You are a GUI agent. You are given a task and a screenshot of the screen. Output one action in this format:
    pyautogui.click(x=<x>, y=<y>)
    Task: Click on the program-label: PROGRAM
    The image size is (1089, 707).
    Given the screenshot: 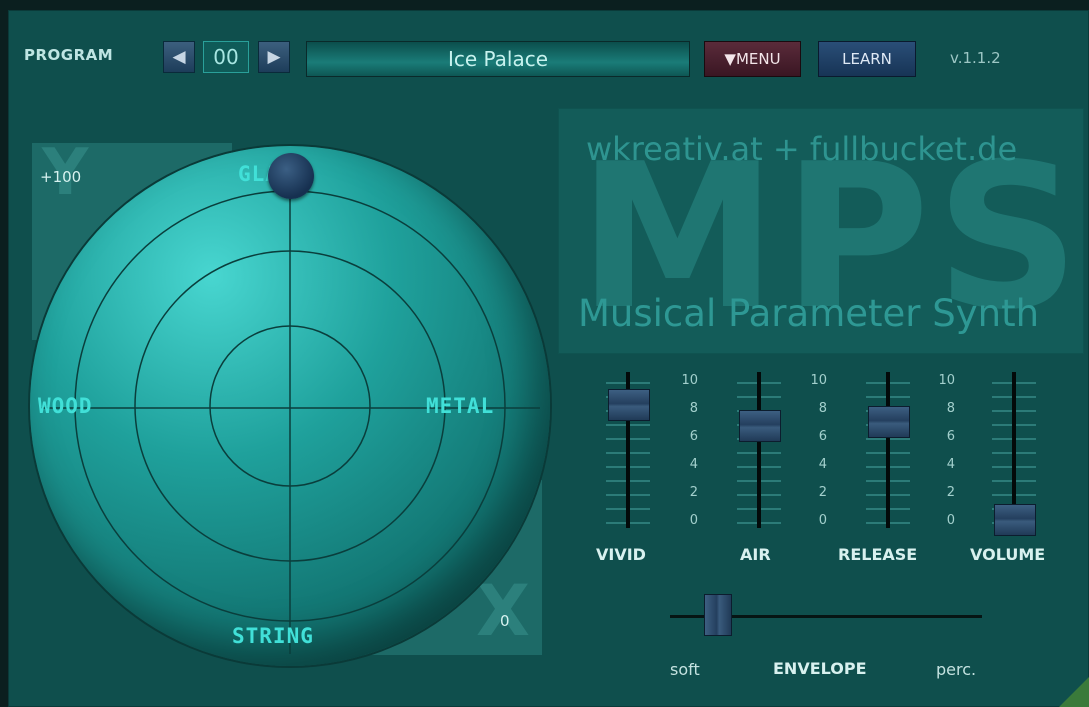 What is the action you would take?
    pyautogui.click(x=69, y=55)
    